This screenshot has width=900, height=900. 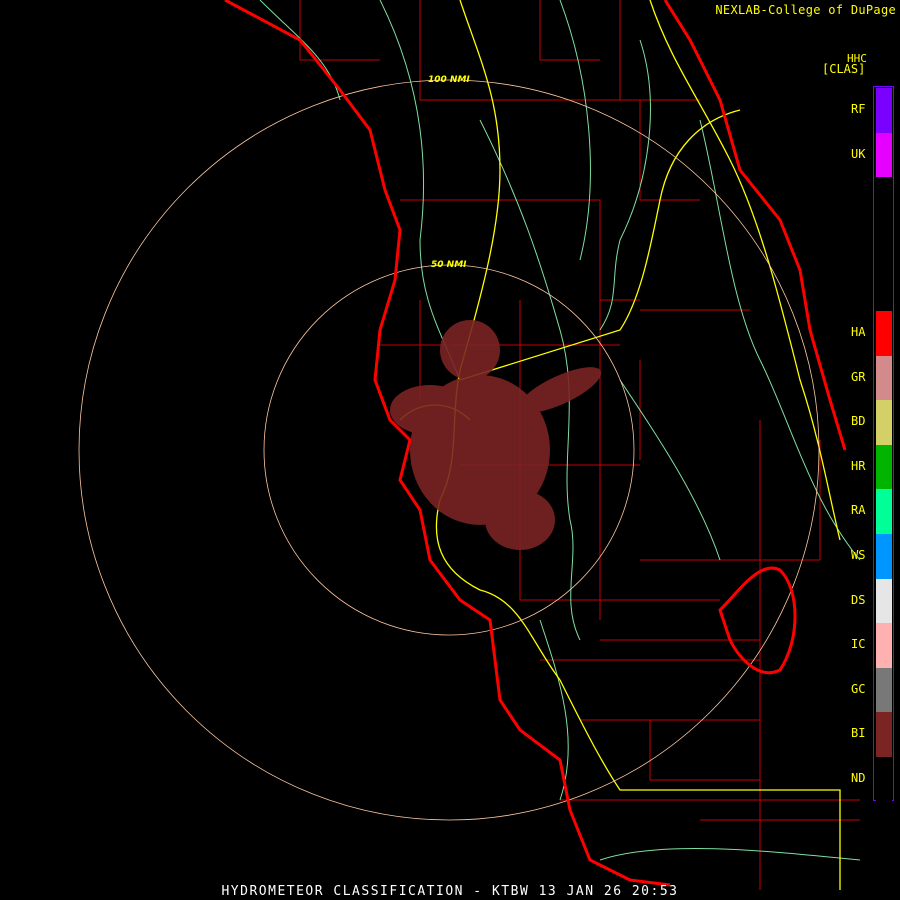 I want to click on legend-label: RA, so click(x=858, y=510).